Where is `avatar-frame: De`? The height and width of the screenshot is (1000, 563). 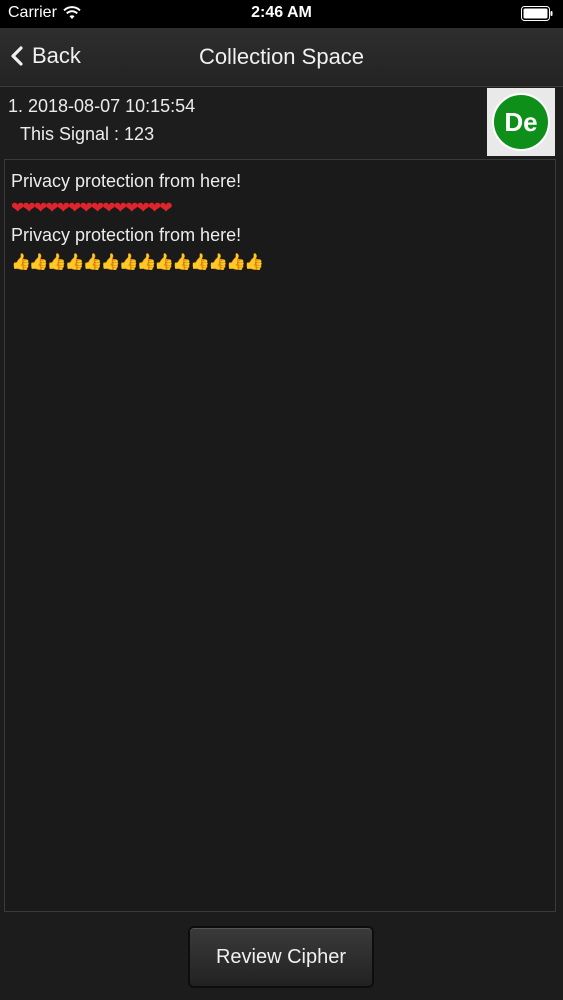
avatar-frame: De is located at coordinates (521, 122).